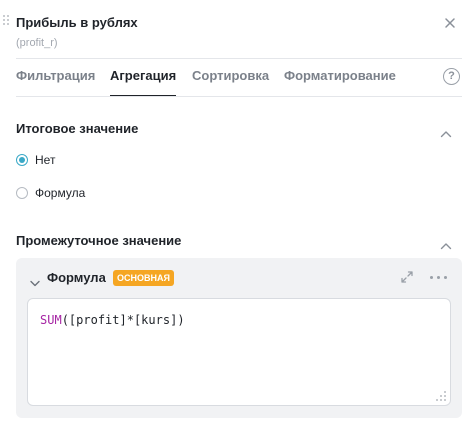  I want to click on help-icon: ?, so click(451, 76).